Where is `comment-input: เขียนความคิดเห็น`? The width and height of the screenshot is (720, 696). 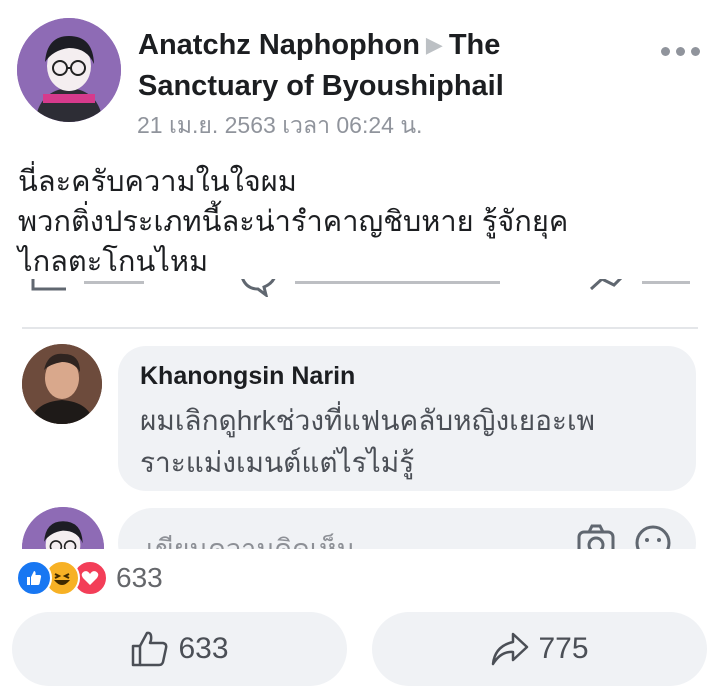
comment-input: เขียนความคิดเห็น is located at coordinates (407, 528).